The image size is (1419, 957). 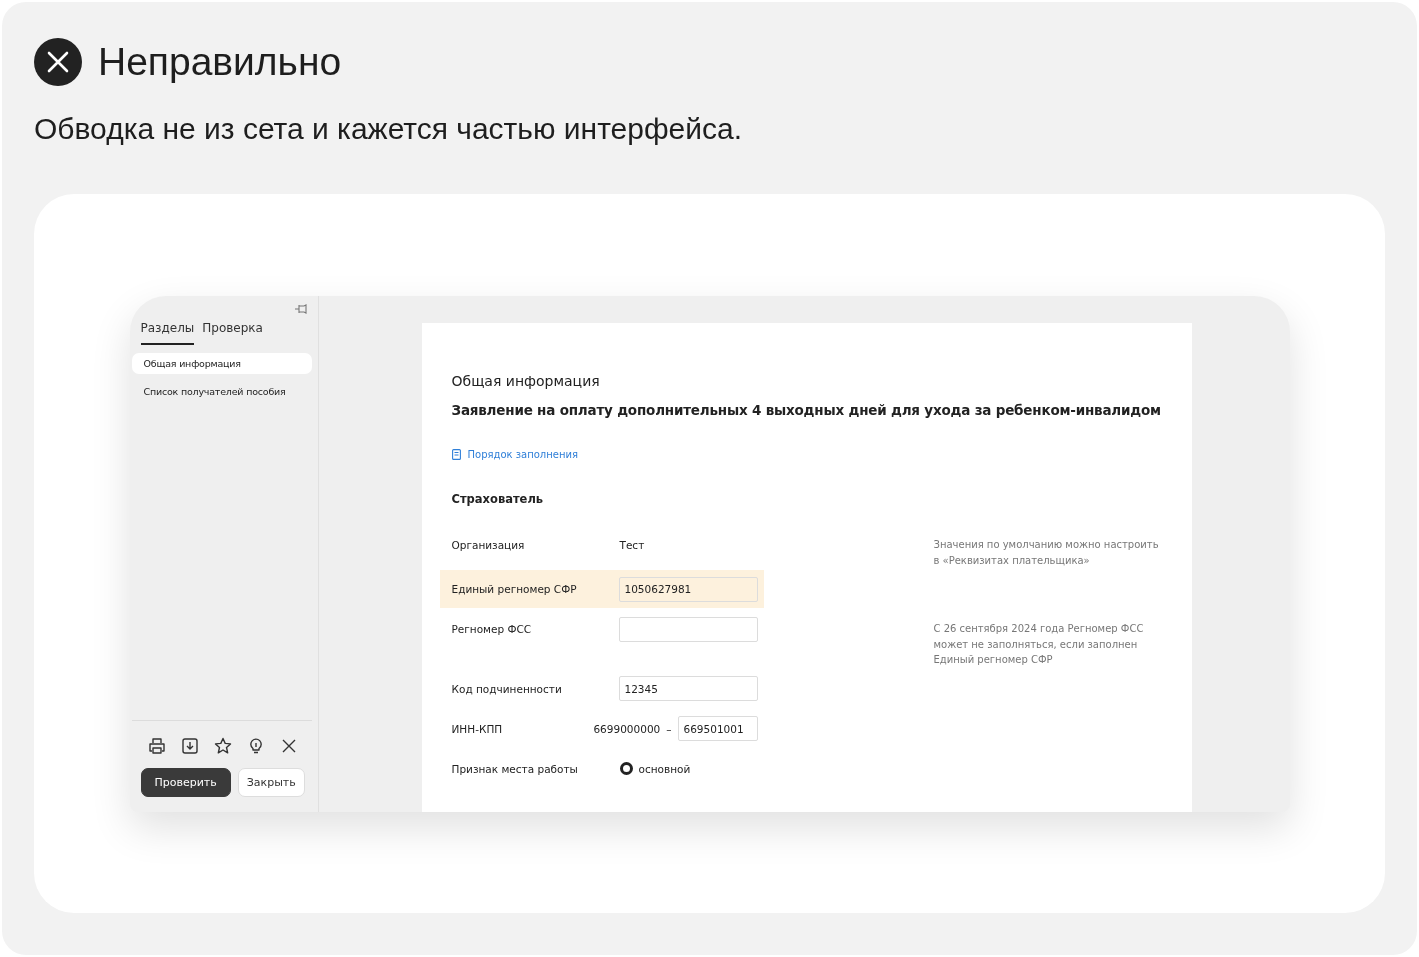 I want to click on error-icon, so click(x=58, y=62).